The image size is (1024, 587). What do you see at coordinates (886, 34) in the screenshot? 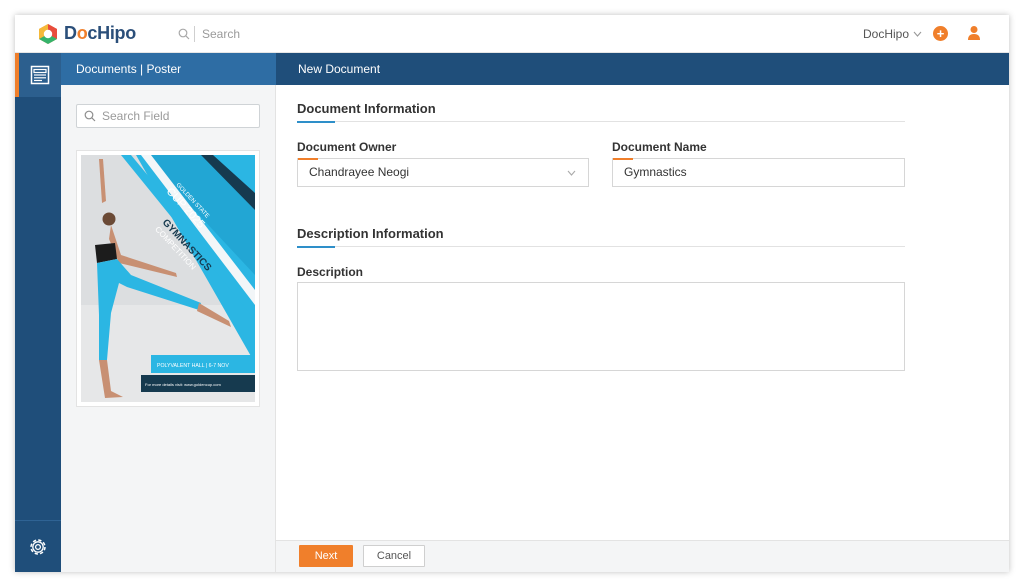
I see `account-menu-label: DocHipo` at bounding box center [886, 34].